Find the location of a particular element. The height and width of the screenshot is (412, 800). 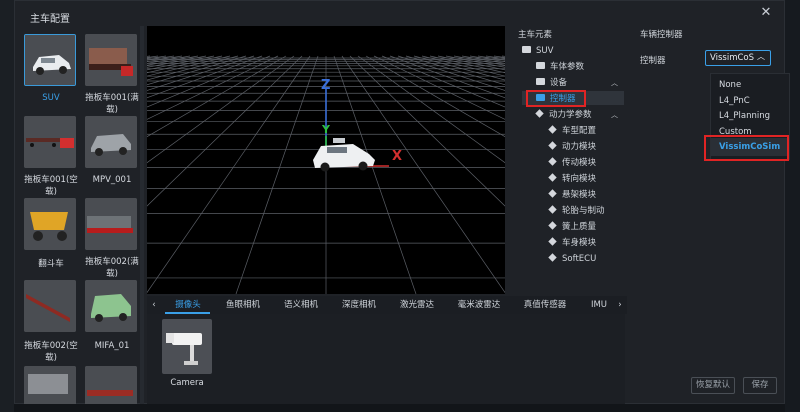

vehicle-label: SUV is located at coordinates (51, 98).